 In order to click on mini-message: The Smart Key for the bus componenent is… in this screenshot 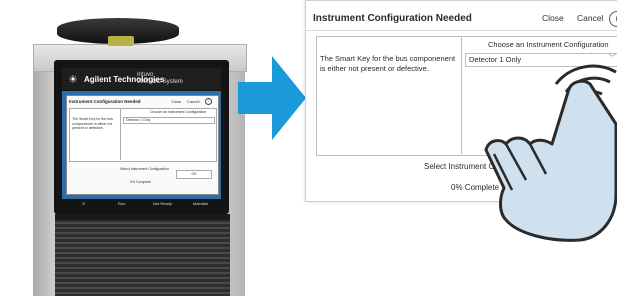, I will do `click(92, 123)`.